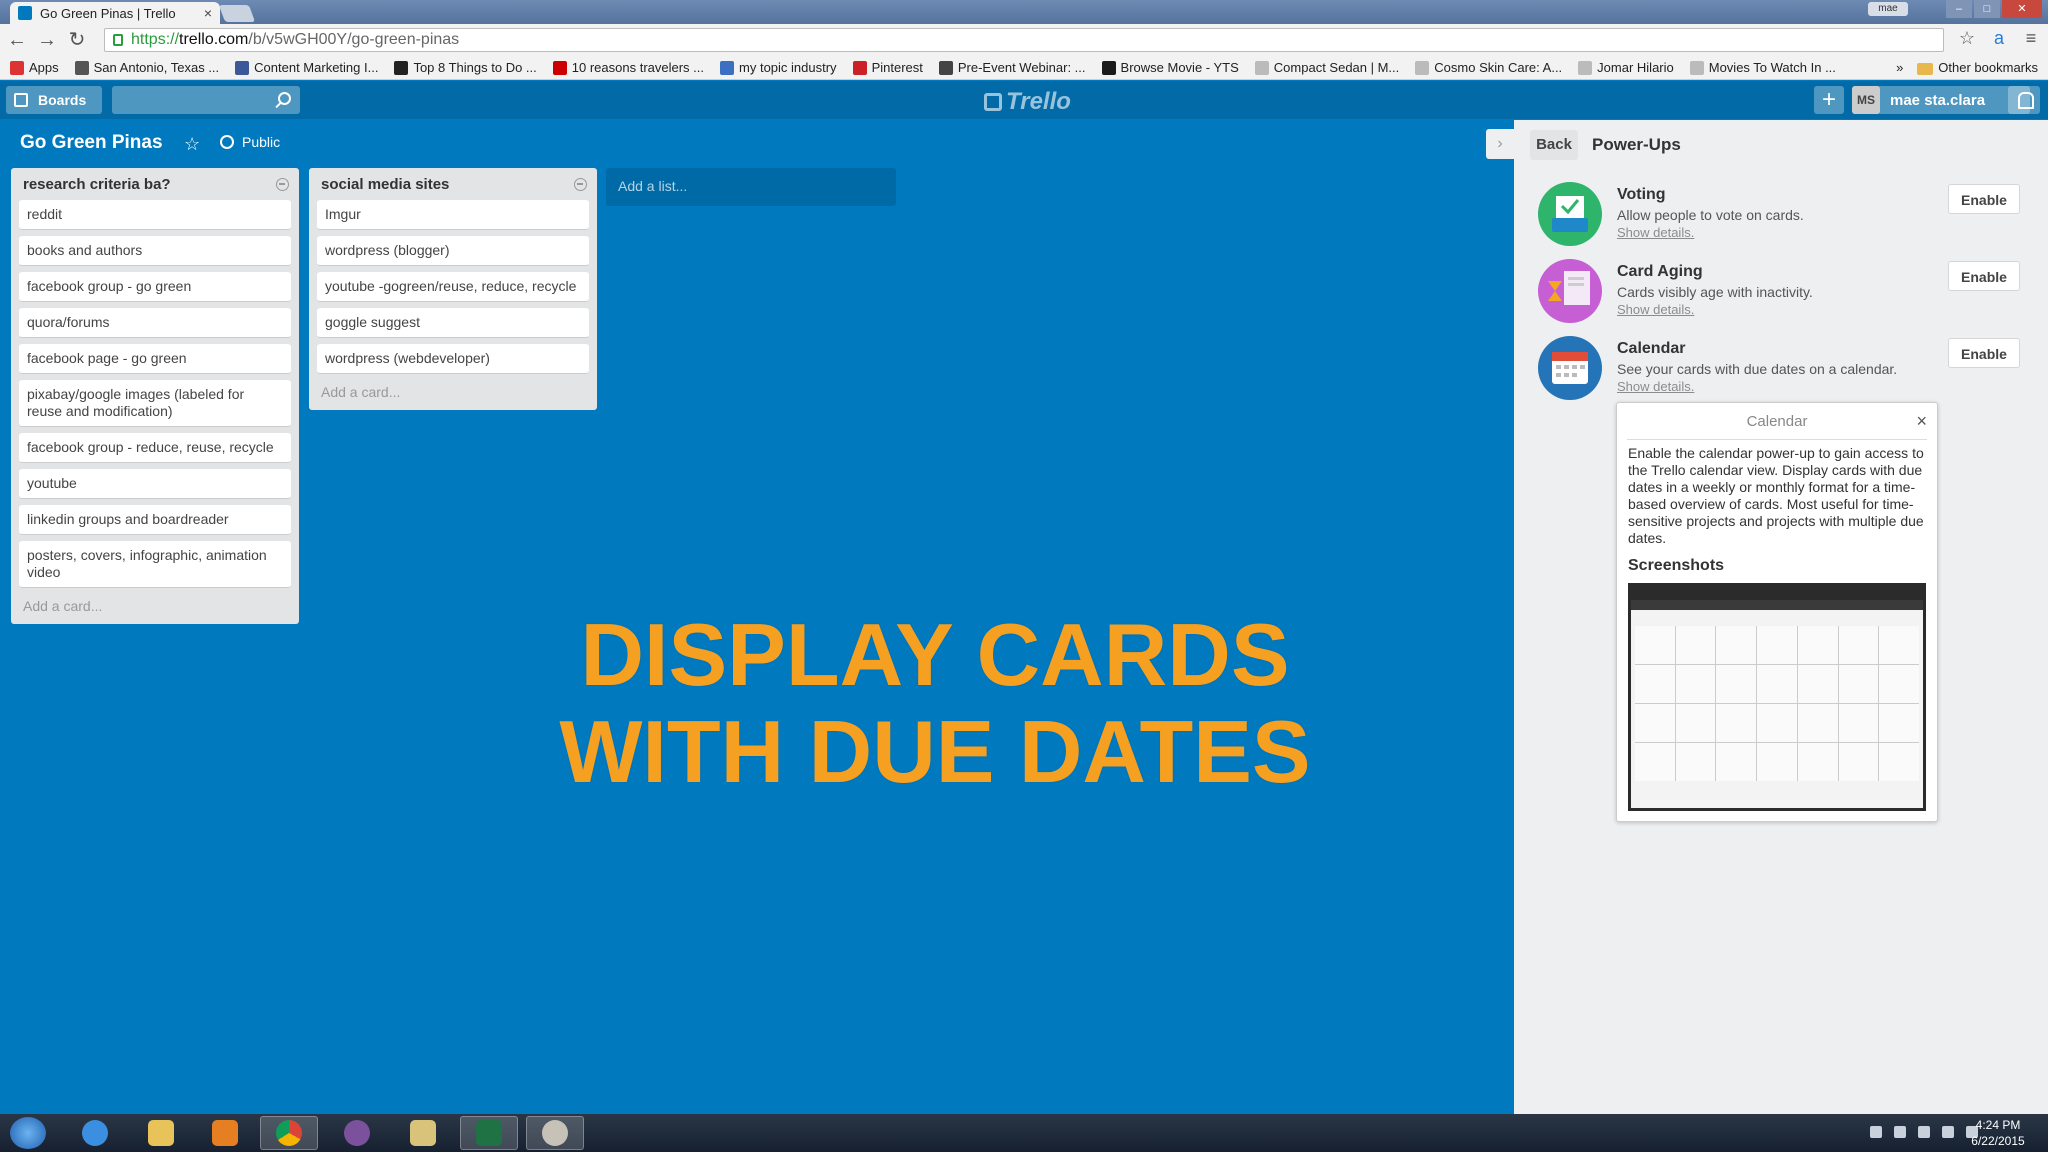 The width and height of the screenshot is (2048, 1152). Describe the element at coordinates (155, 187) in the screenshot. I see `list-header: research criteria ba?` at that location.